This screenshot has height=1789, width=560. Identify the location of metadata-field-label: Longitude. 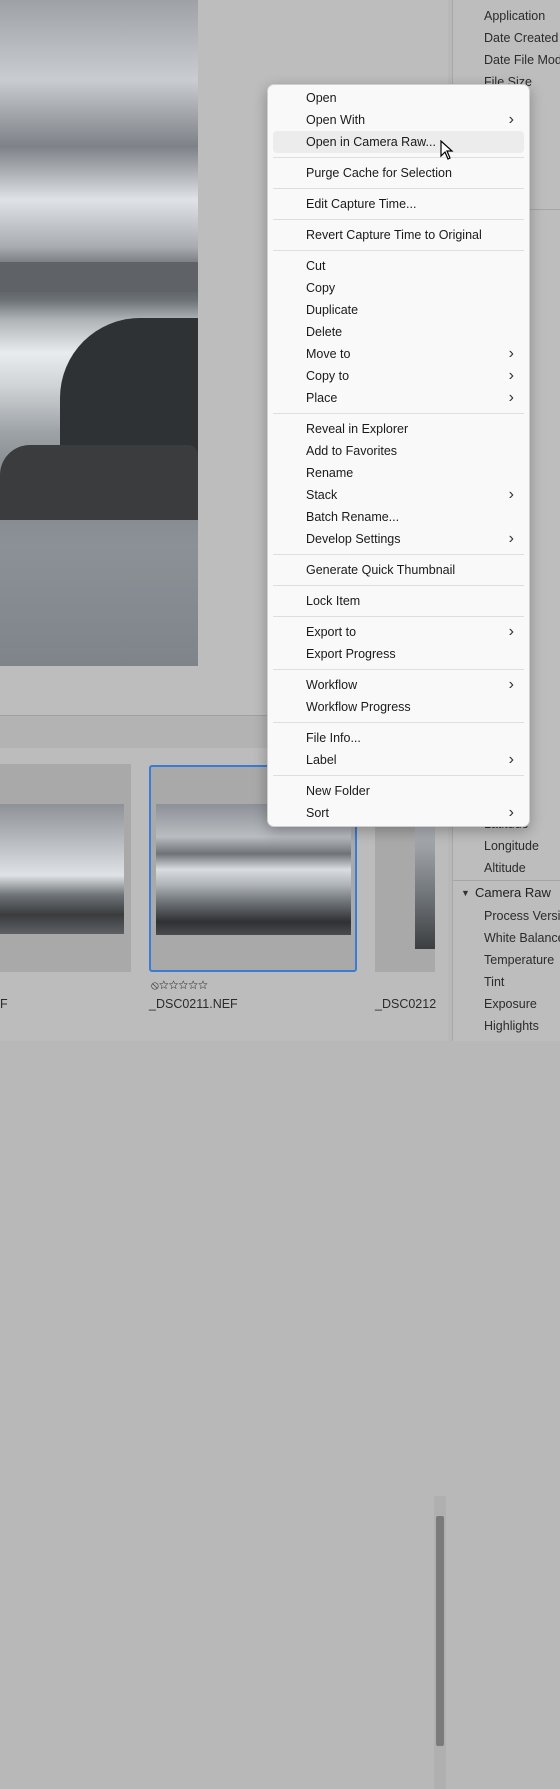
(511, 846).